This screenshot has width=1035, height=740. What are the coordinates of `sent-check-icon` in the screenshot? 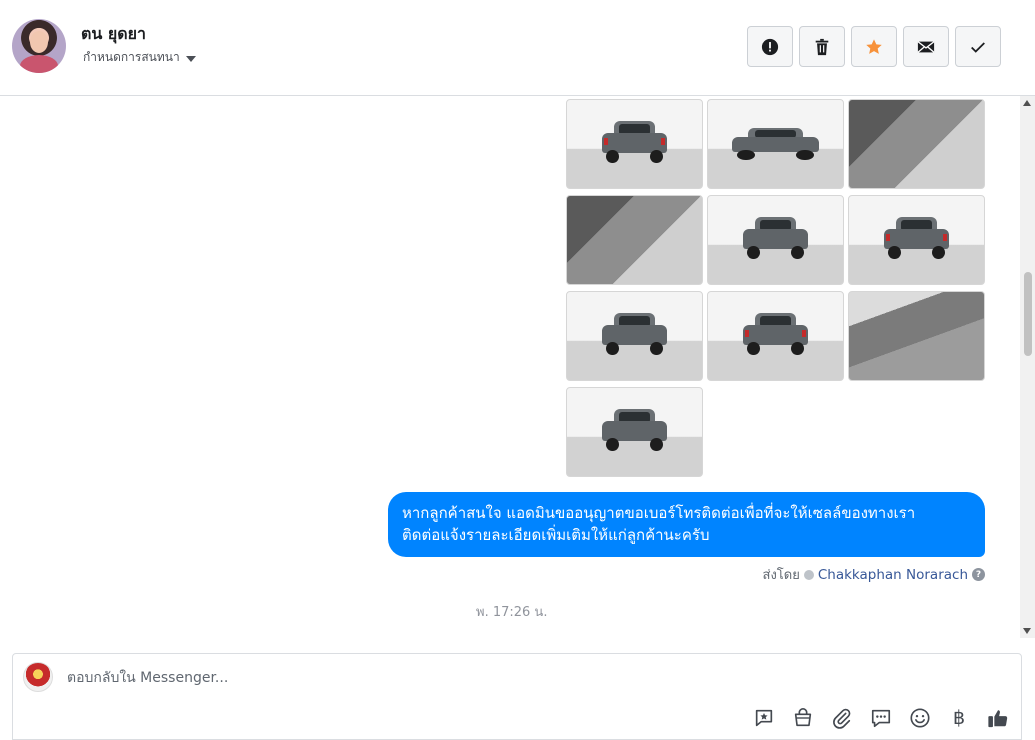 It's located at (808, 574).